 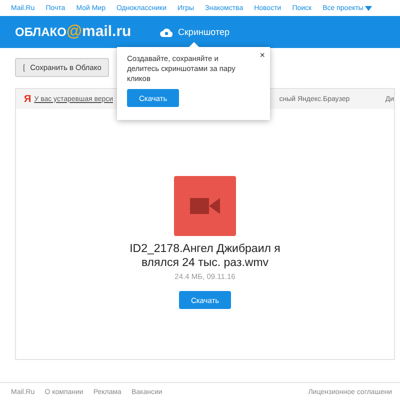 What do you see at coordinates (107, 31) in the screenshot?
I see `logo-domain: mail.ru` at bounding box center [107, 31].